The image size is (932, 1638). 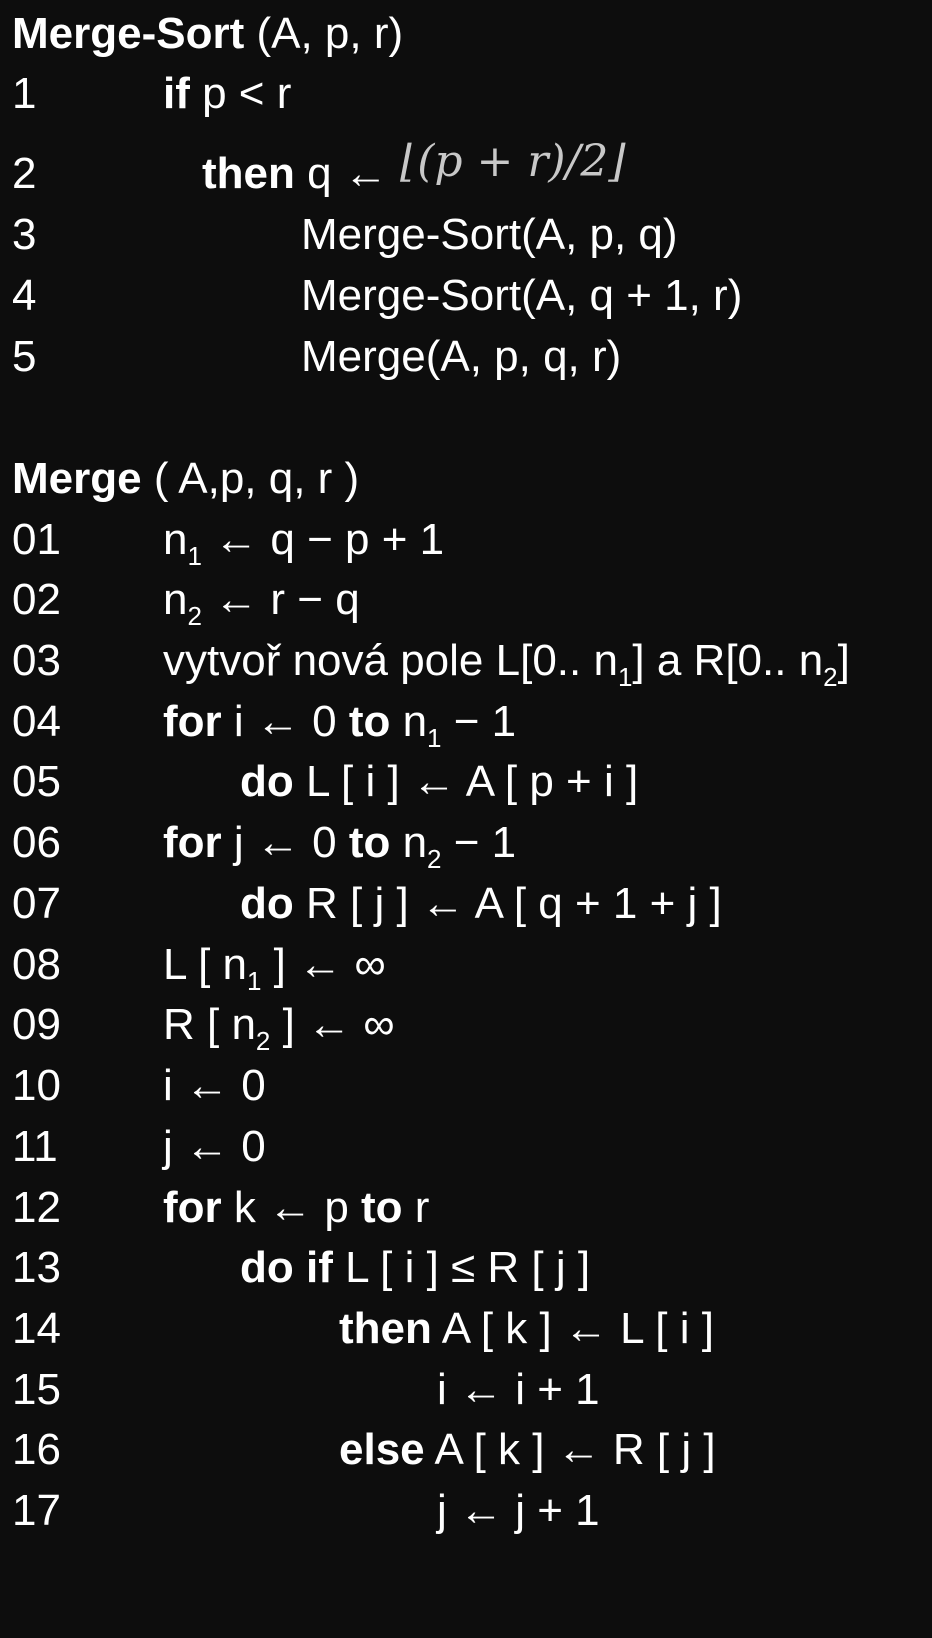 I want to click on line-number: 12, so click(x=36, y=1207).